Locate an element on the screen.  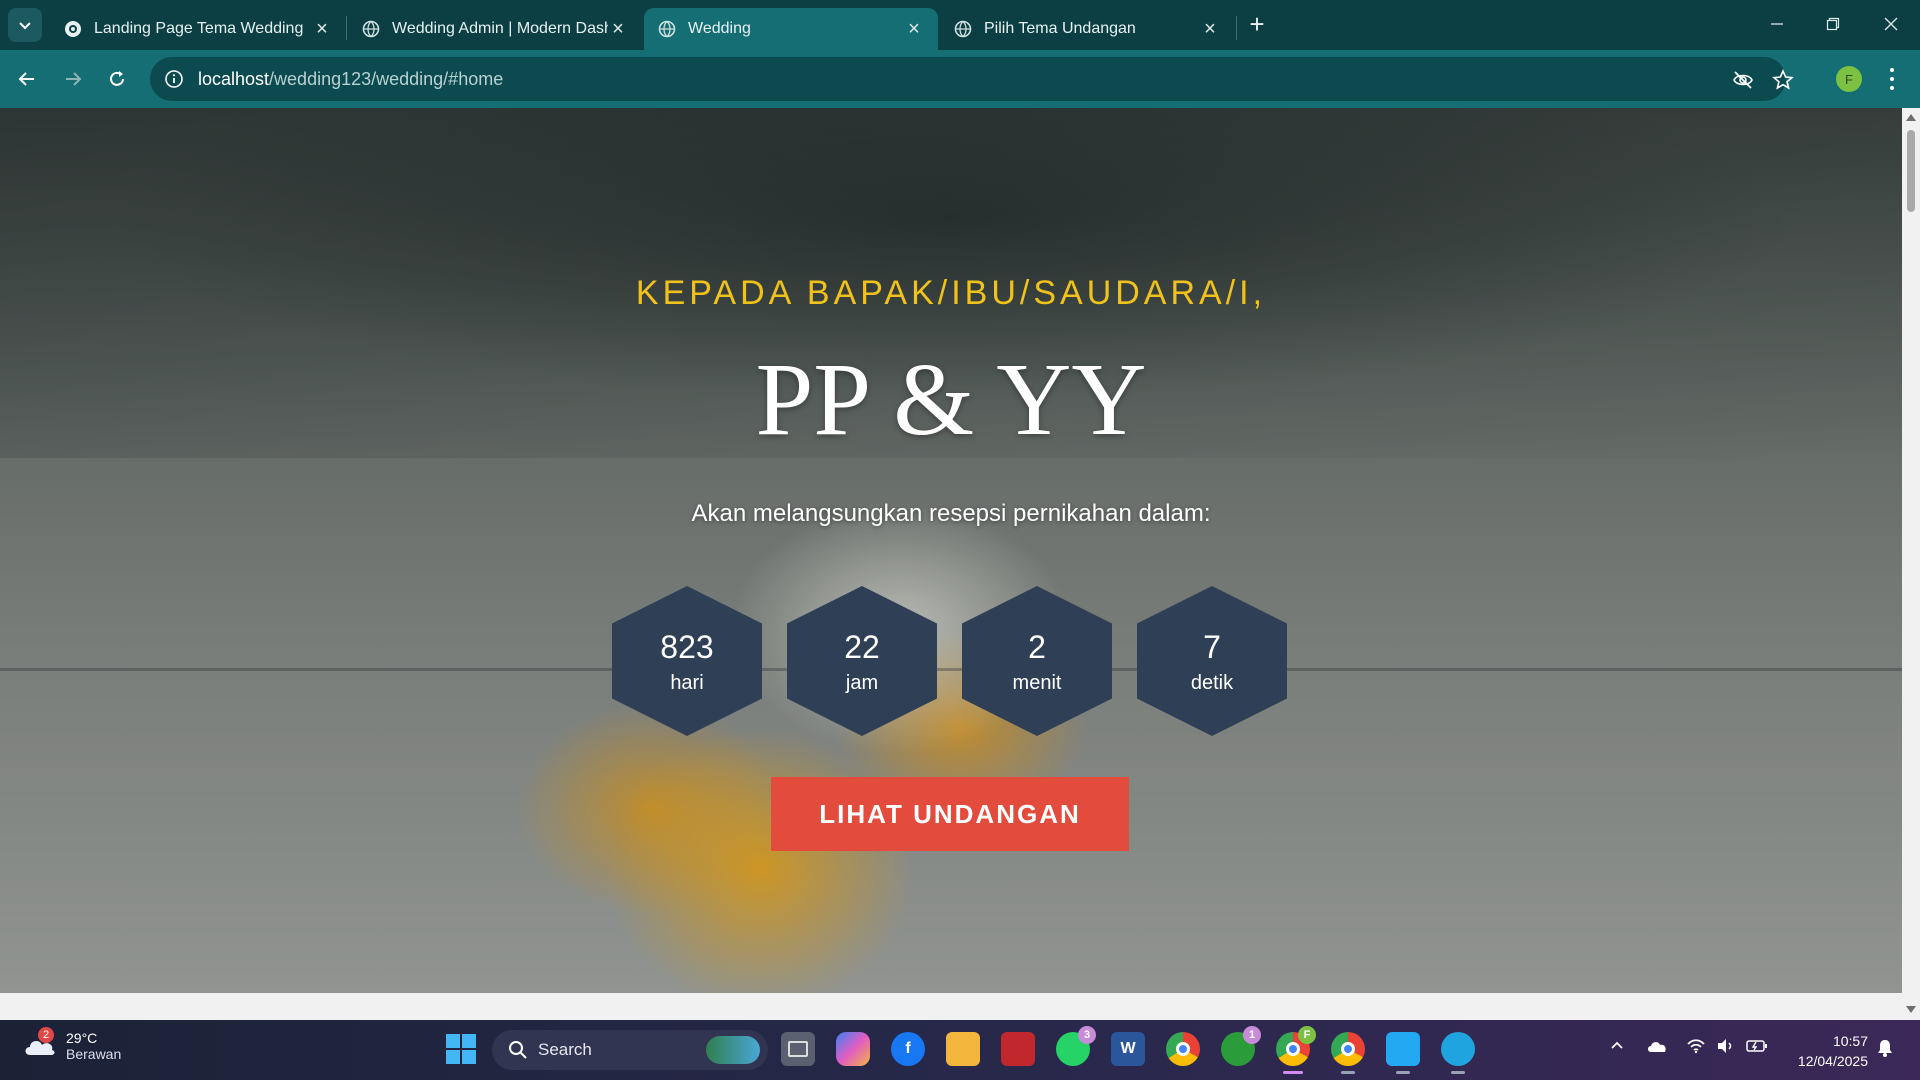
whatsapp-icon: 3 is located at coordinates (1076, 1046).